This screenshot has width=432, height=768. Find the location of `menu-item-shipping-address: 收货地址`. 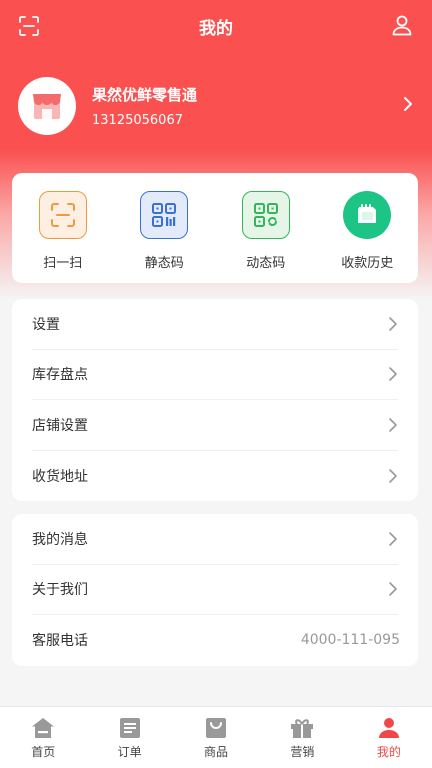

menu-item-shipping-address: 收货地址 is located at coordinates (215, 476).